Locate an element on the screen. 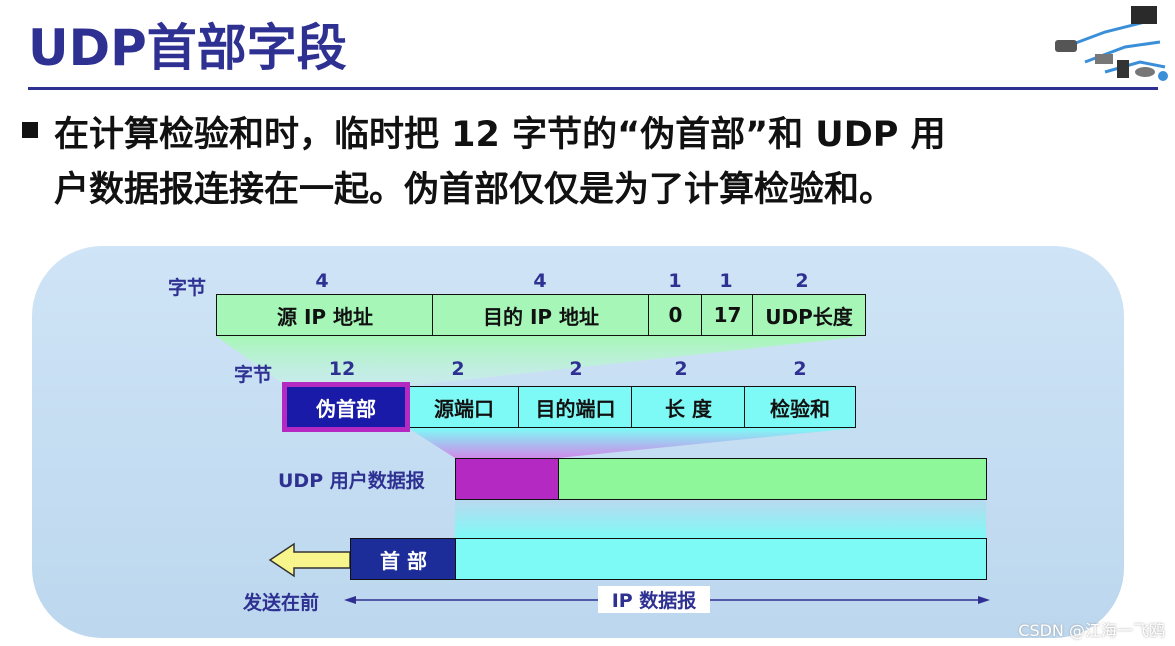 The height and width of the screenshot is (646, 1175). pseudo-field-udp-length: UDP长度 is located at coordinates (809, 315).